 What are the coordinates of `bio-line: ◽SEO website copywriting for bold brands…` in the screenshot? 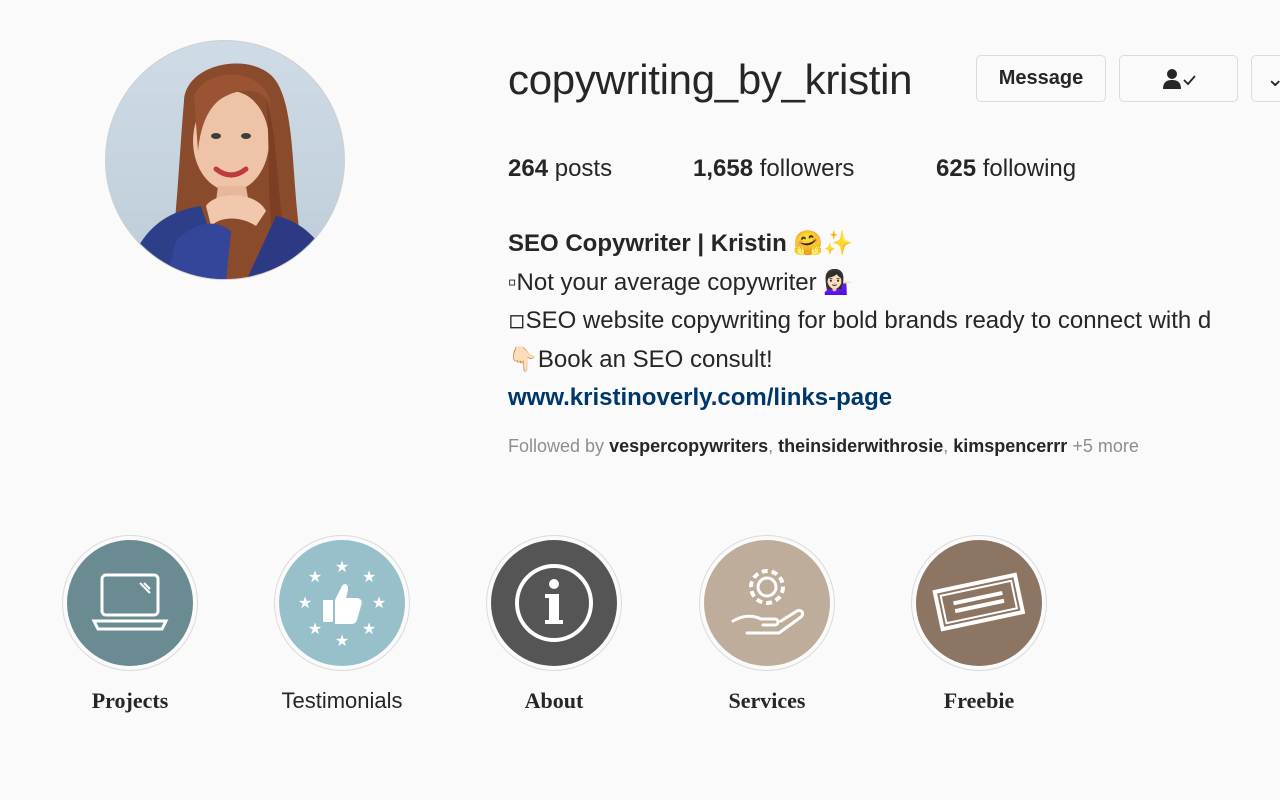 It's located at (860, 321).